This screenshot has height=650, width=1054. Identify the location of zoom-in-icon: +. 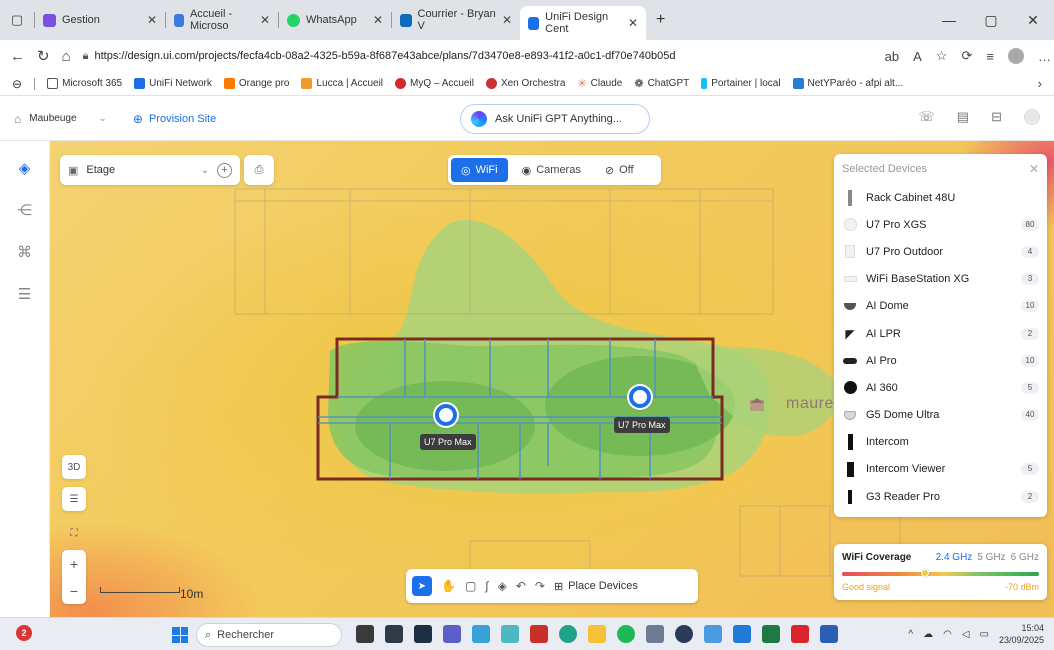
(74, 564).